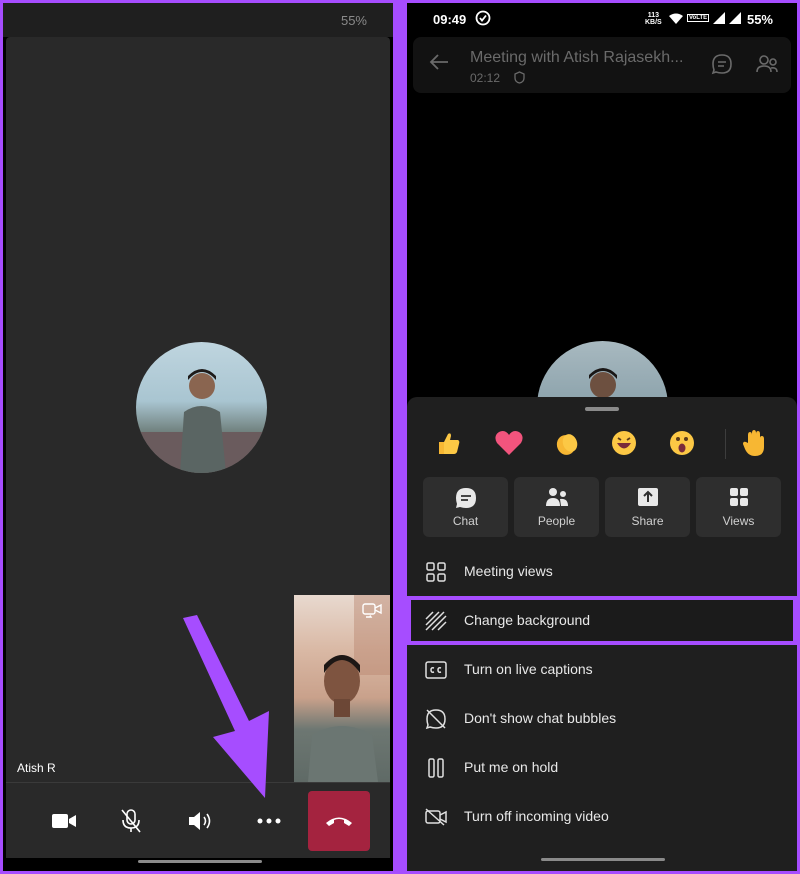 This screenshot has height=874, width=800. I want to click on reaction-heart-icon, so click(509, 443).